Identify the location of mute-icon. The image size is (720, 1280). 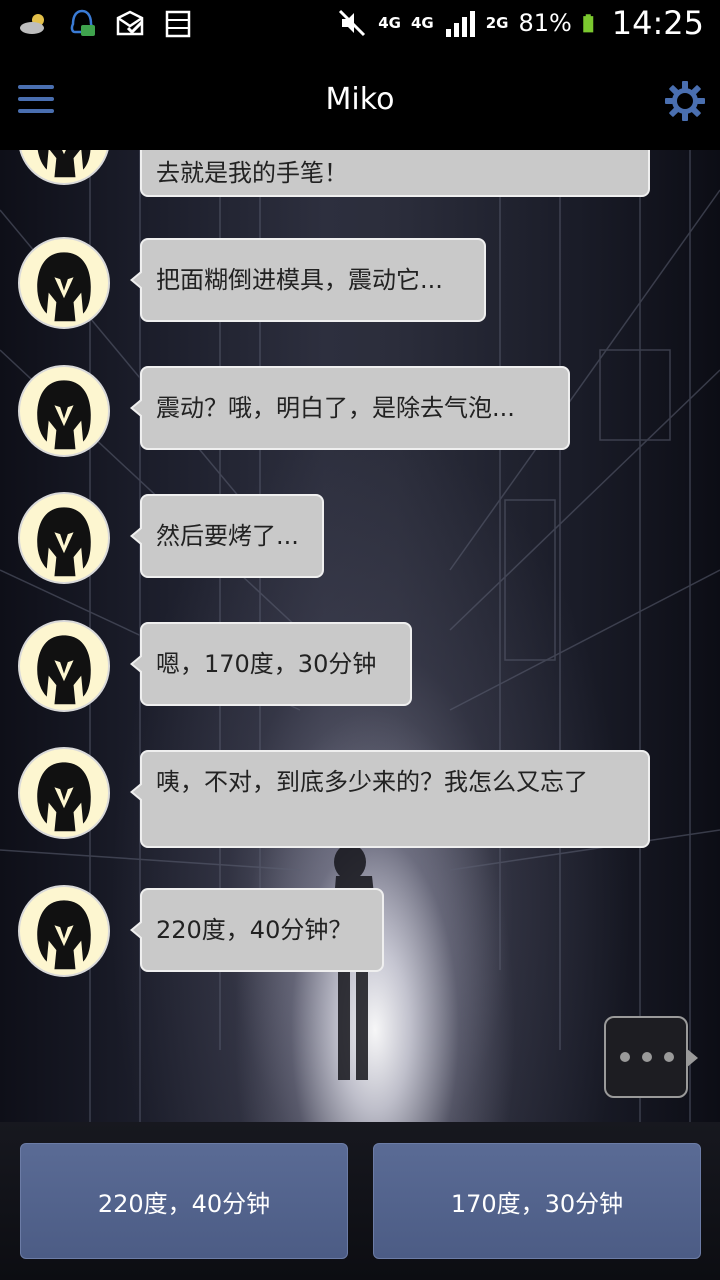
(352, 23).